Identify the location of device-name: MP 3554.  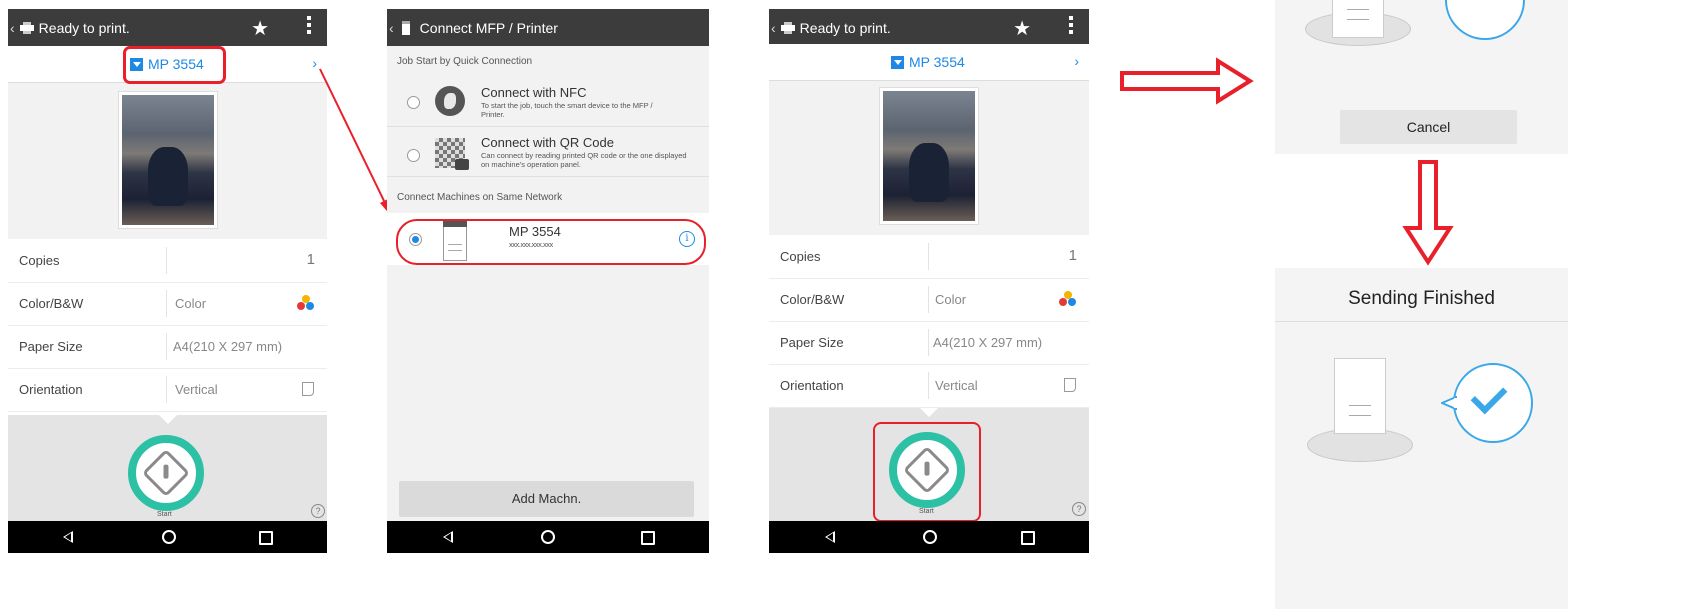
(928, 62).